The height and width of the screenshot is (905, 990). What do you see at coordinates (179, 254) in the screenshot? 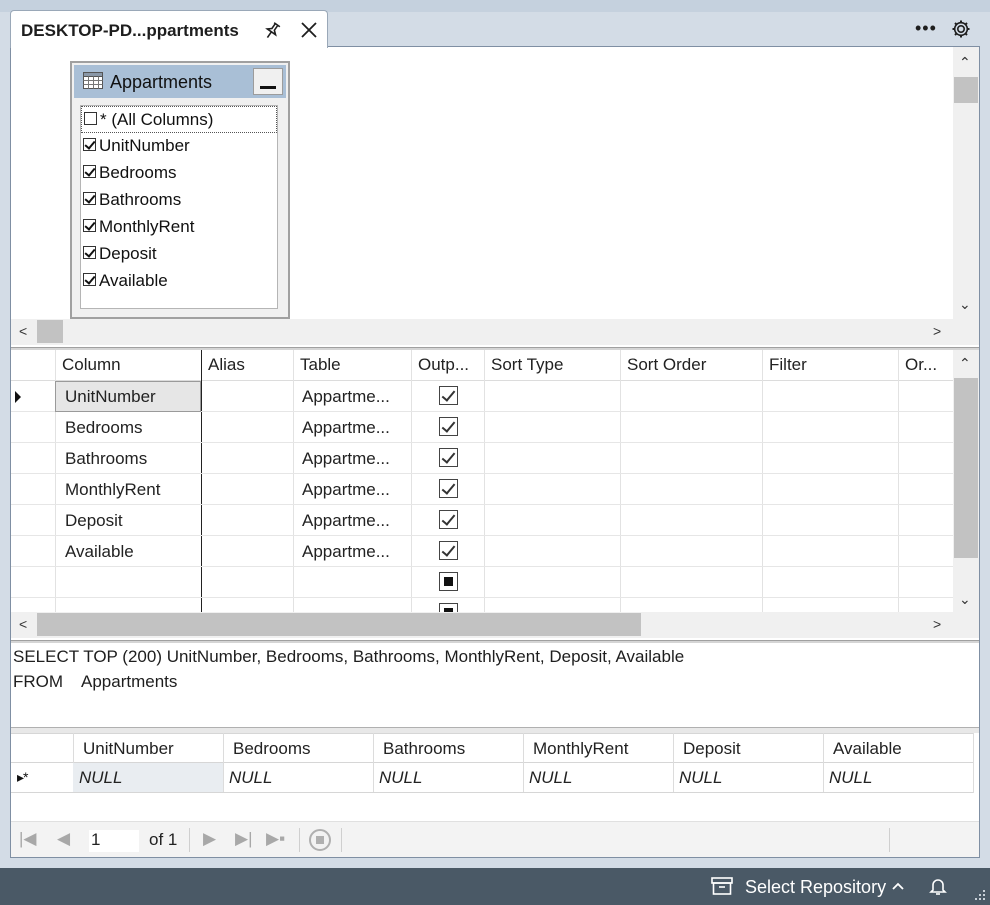
I see `column-row: Deposit` at bounding box center [179, 254].